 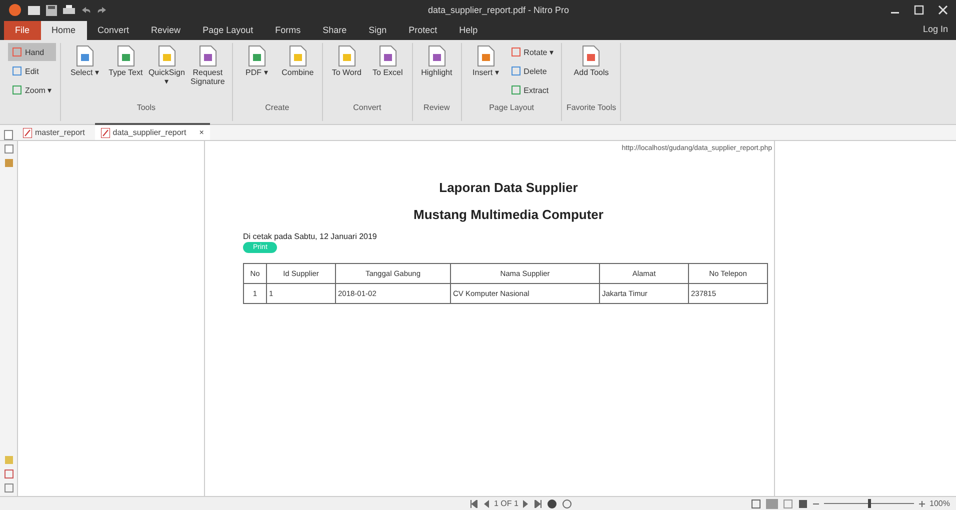 What do you see at coordinates (509, 214) in the screenshot?
I see `report-subtitle: Mustang Multimedia Computer` at bounding box center [509, 214].